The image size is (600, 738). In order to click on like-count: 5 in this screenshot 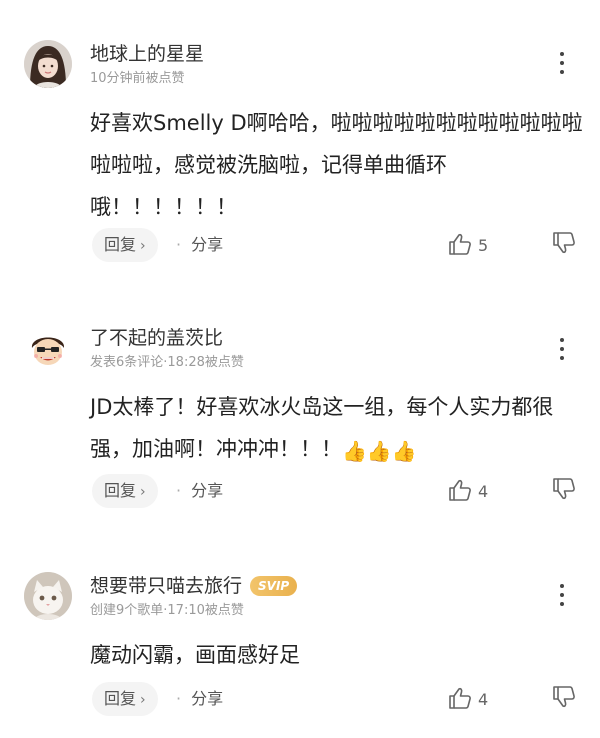, I will do `click(483, 245)`.